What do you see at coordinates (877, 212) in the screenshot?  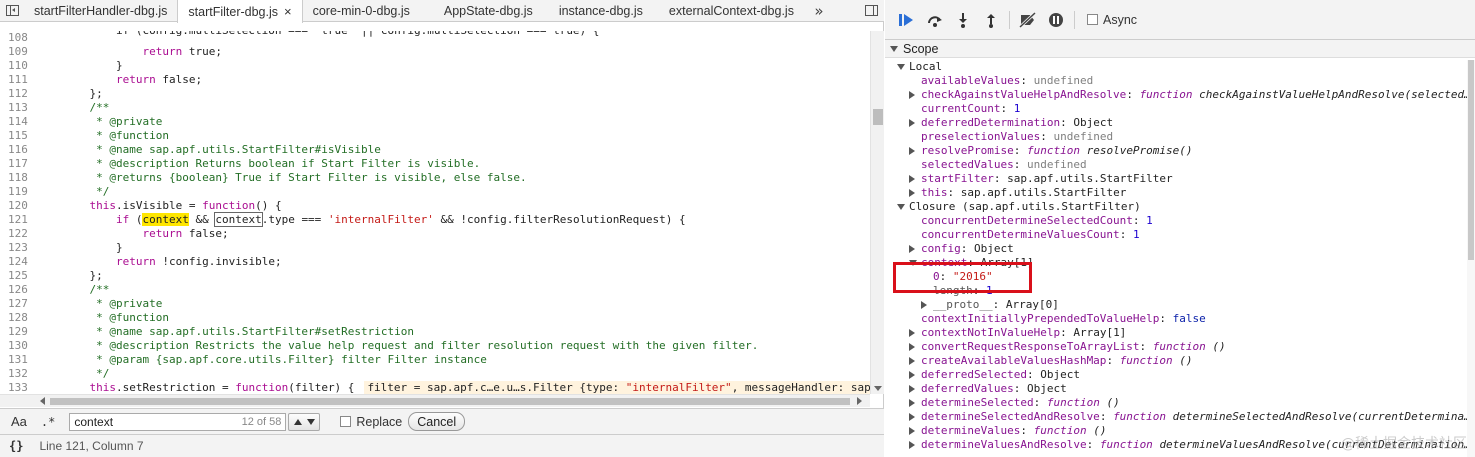 I see `editor-vertical-scrollbar` at bounding box center [877, 212].